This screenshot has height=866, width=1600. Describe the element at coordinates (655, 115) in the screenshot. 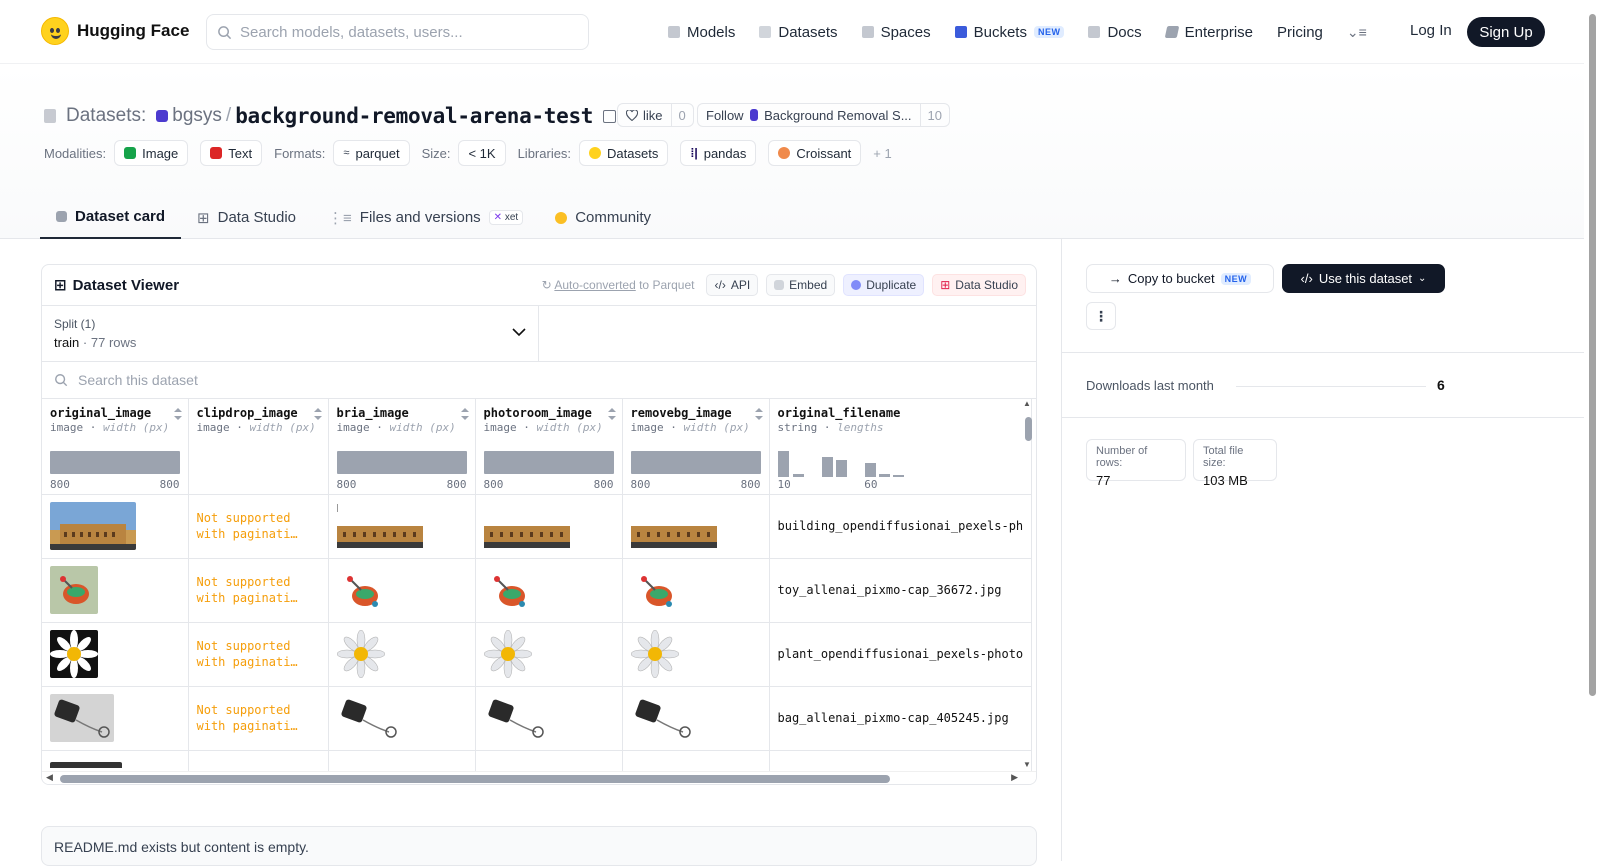

I see `like-button: like 0` at that location.